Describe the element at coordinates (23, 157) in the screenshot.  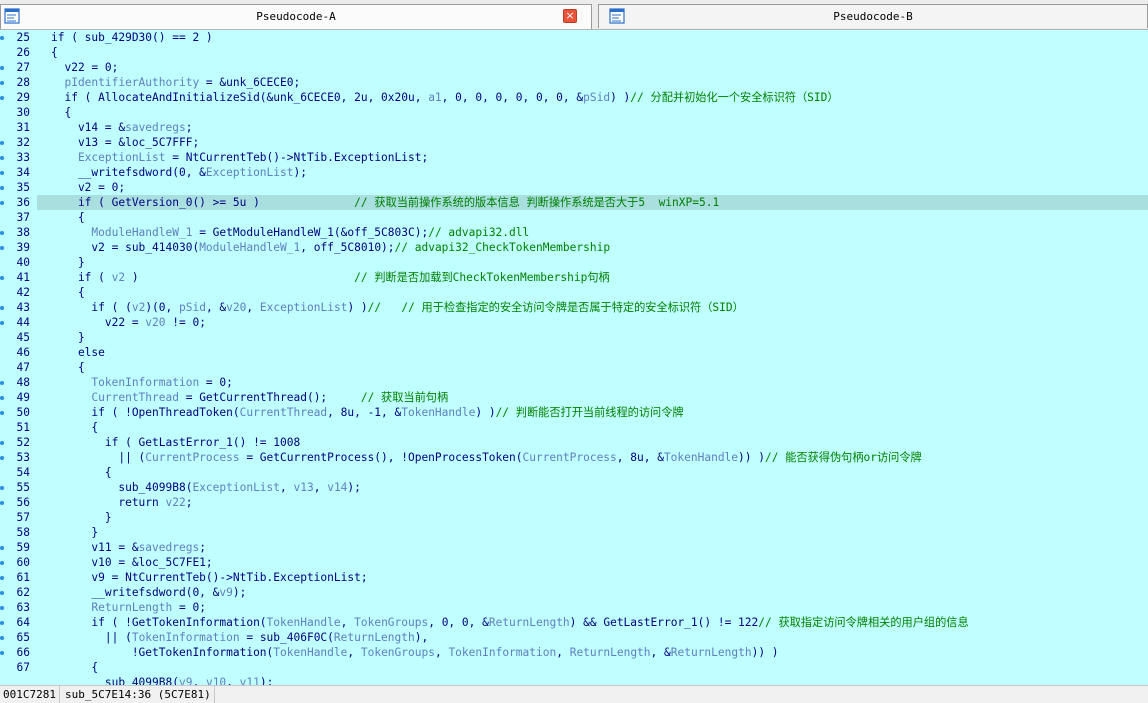
I see `line-number: 33` at that location.